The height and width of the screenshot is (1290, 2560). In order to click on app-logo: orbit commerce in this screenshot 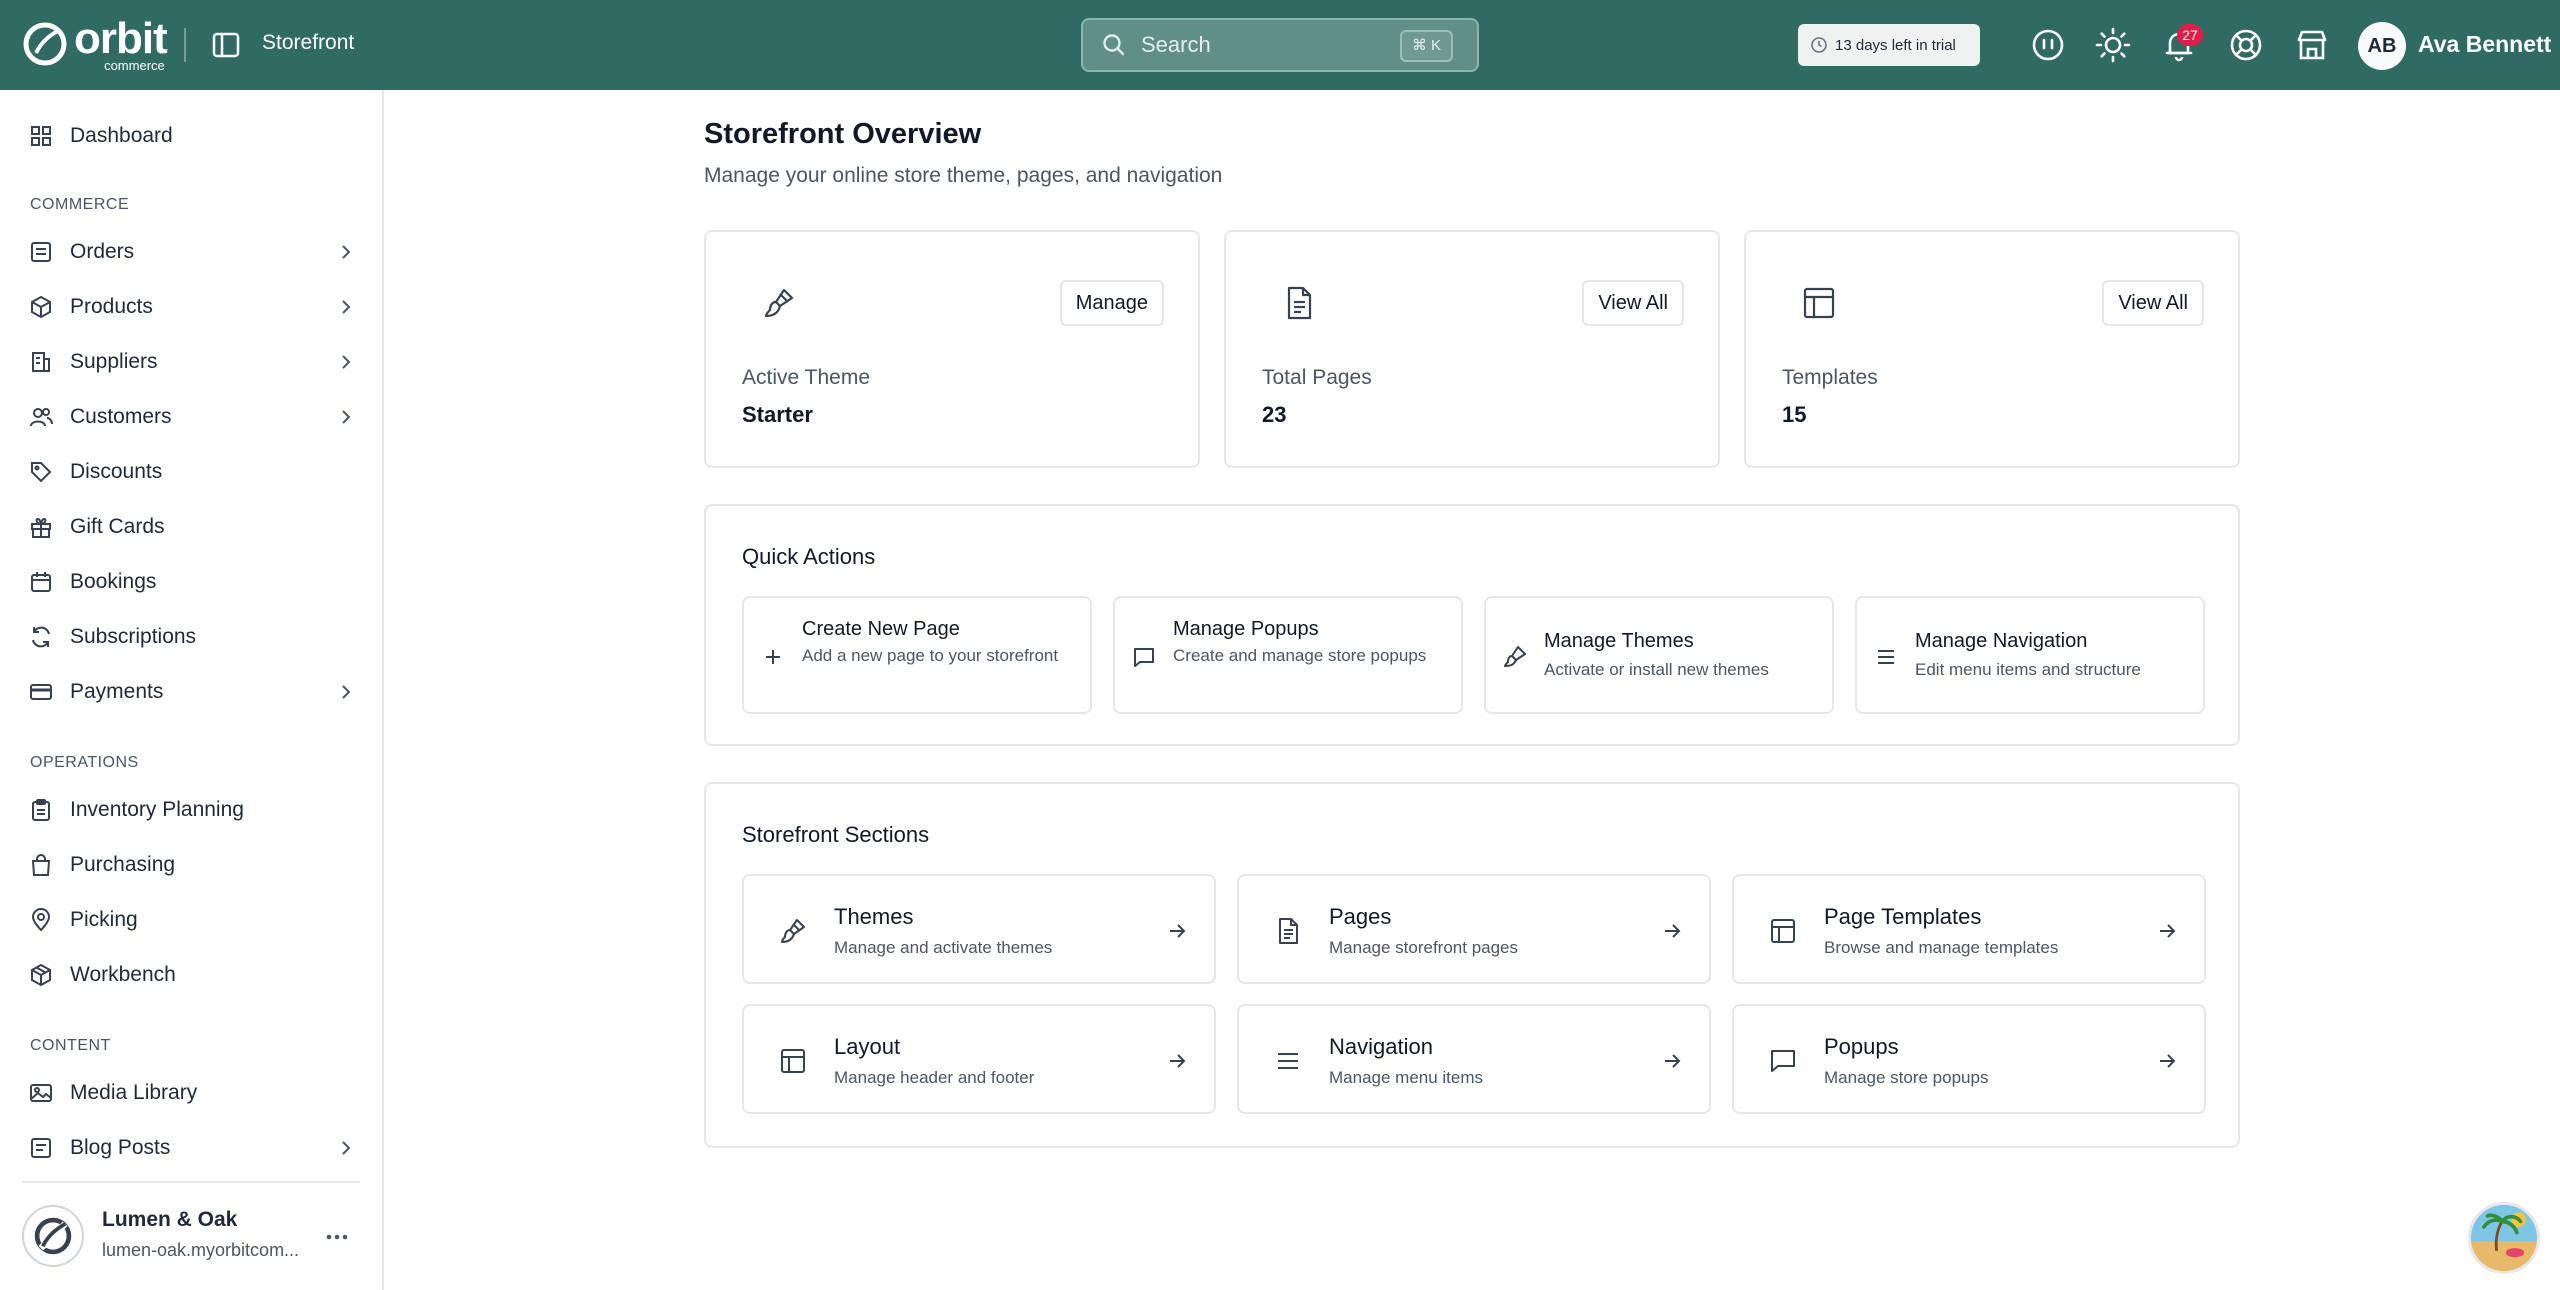, I will do `click(95, 44)`.